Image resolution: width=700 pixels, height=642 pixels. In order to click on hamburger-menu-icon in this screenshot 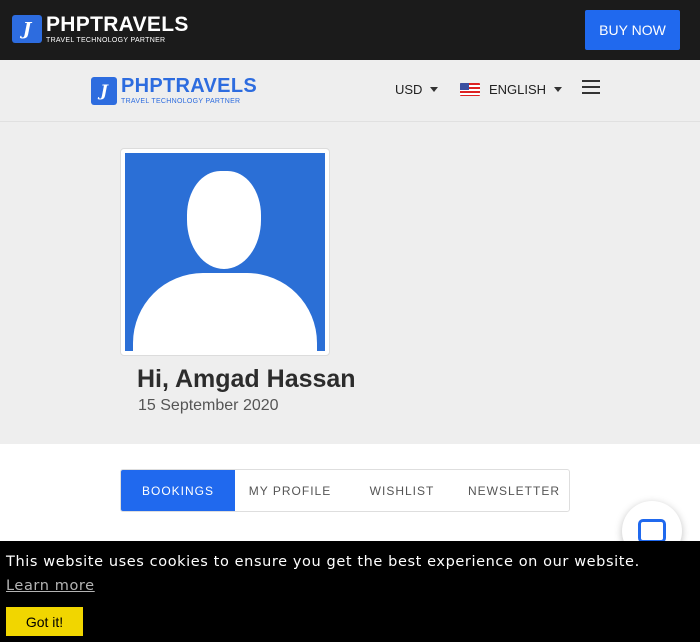, I will do `click(591, 87)`.